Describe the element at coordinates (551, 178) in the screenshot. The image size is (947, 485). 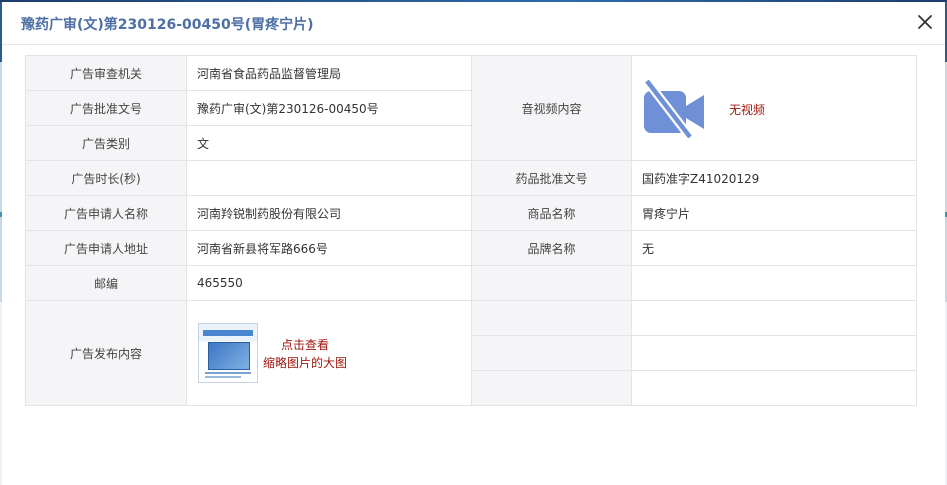
I see `drug-approval-no-label: 药品批准文号` at that location.